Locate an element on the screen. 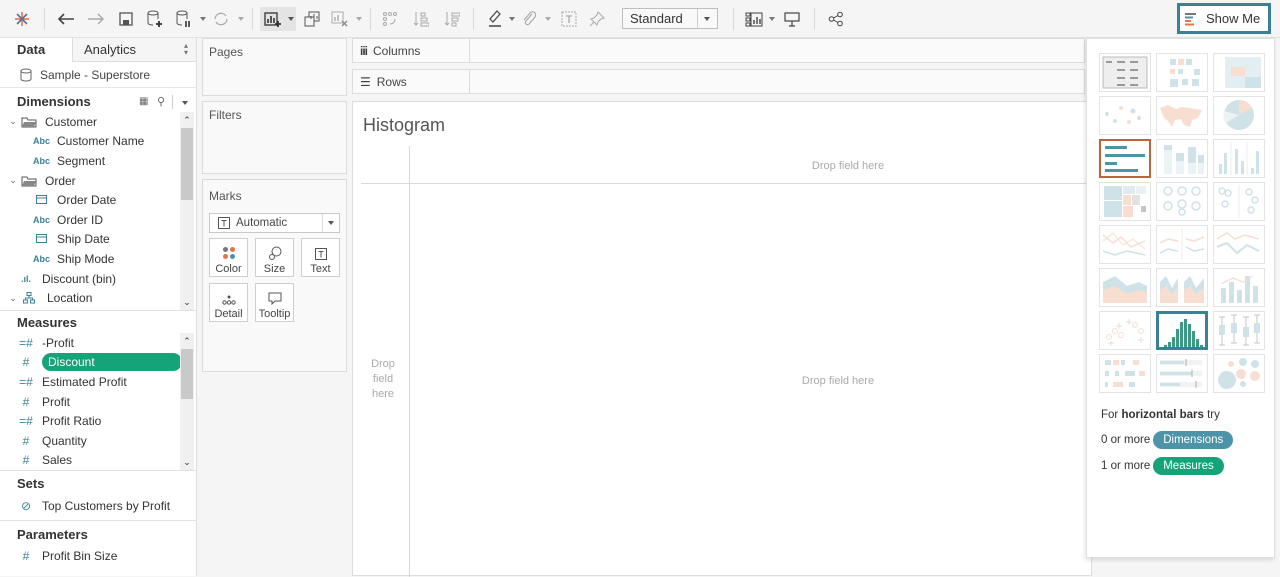  show-me-button: Show Me is located at coordinates (1224, 18).